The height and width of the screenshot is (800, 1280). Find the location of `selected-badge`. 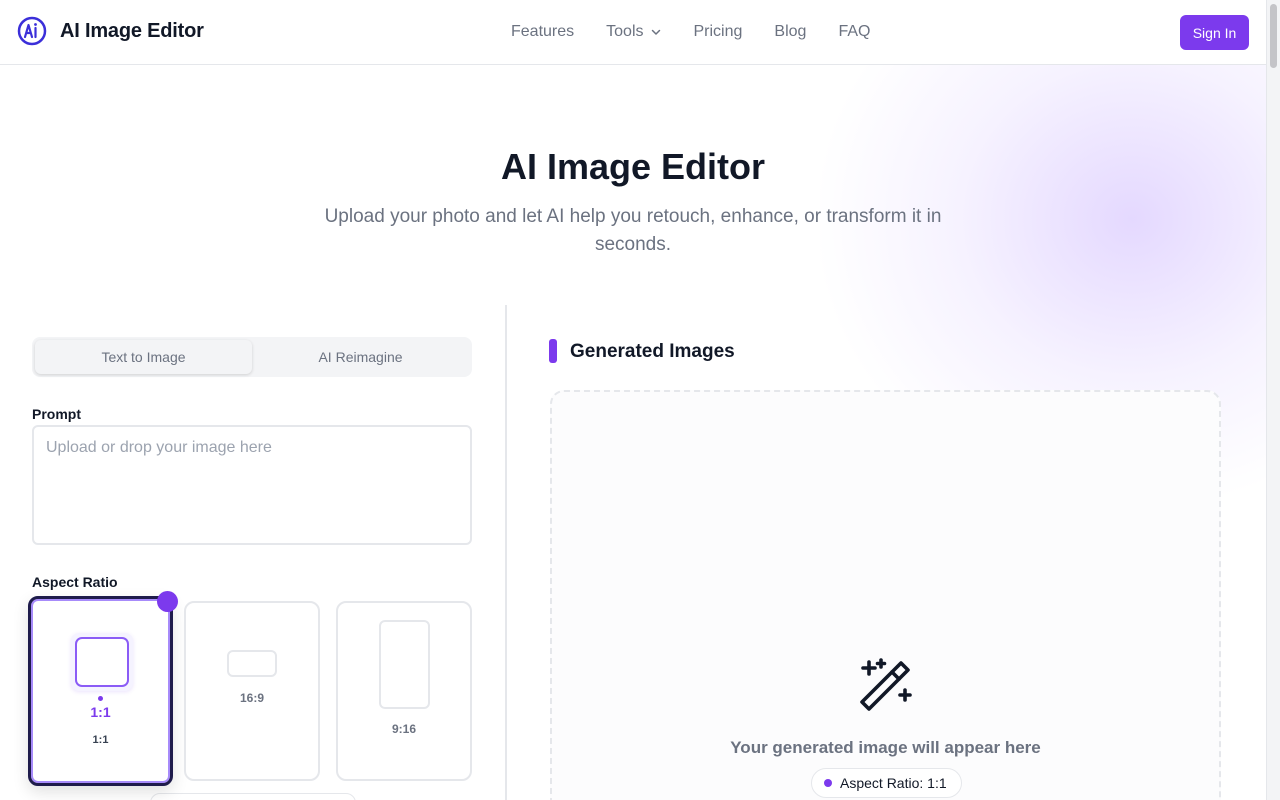

selected-badge is located at coordinates (167, 601).